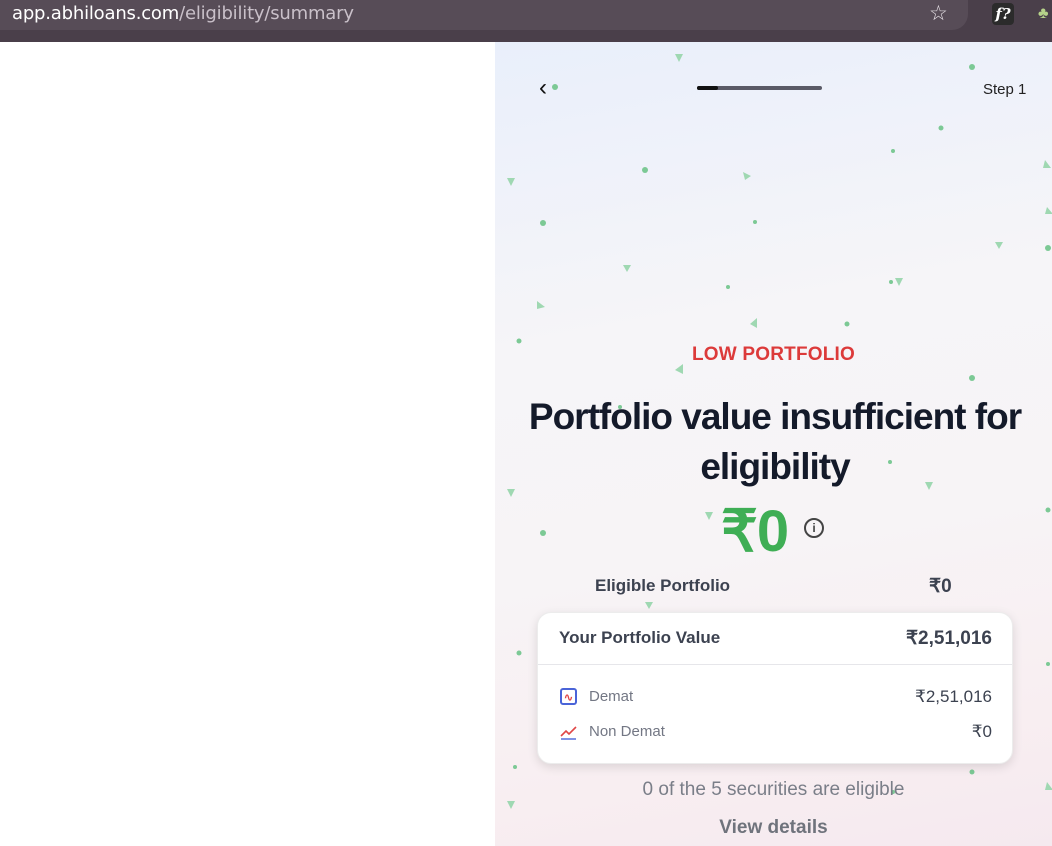  Describe the element at coordinates (484, 15) in the screenshot. I see `address-bar: app.abhiloans.com/eligibility/summary ☆` at that location.